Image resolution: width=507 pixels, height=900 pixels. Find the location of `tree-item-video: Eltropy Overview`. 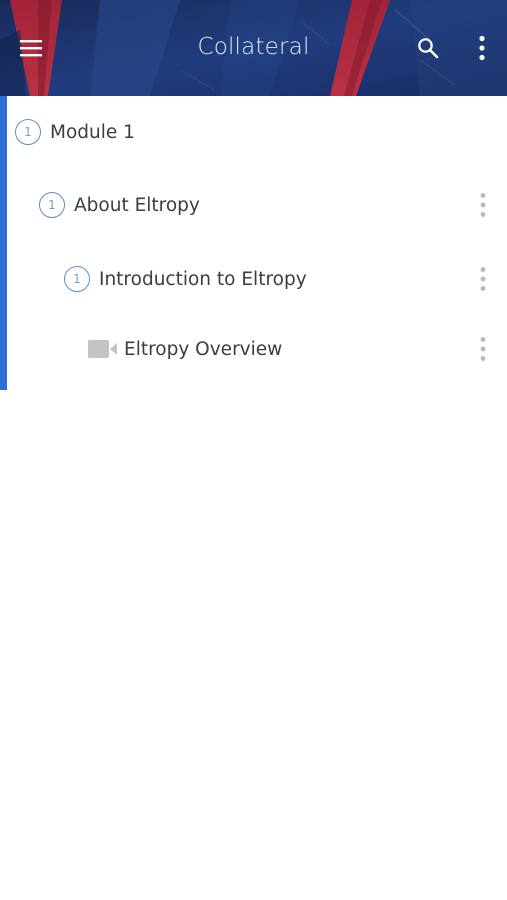

tree-item-video: Eltropy Overview is located at coordinates (257, 349).